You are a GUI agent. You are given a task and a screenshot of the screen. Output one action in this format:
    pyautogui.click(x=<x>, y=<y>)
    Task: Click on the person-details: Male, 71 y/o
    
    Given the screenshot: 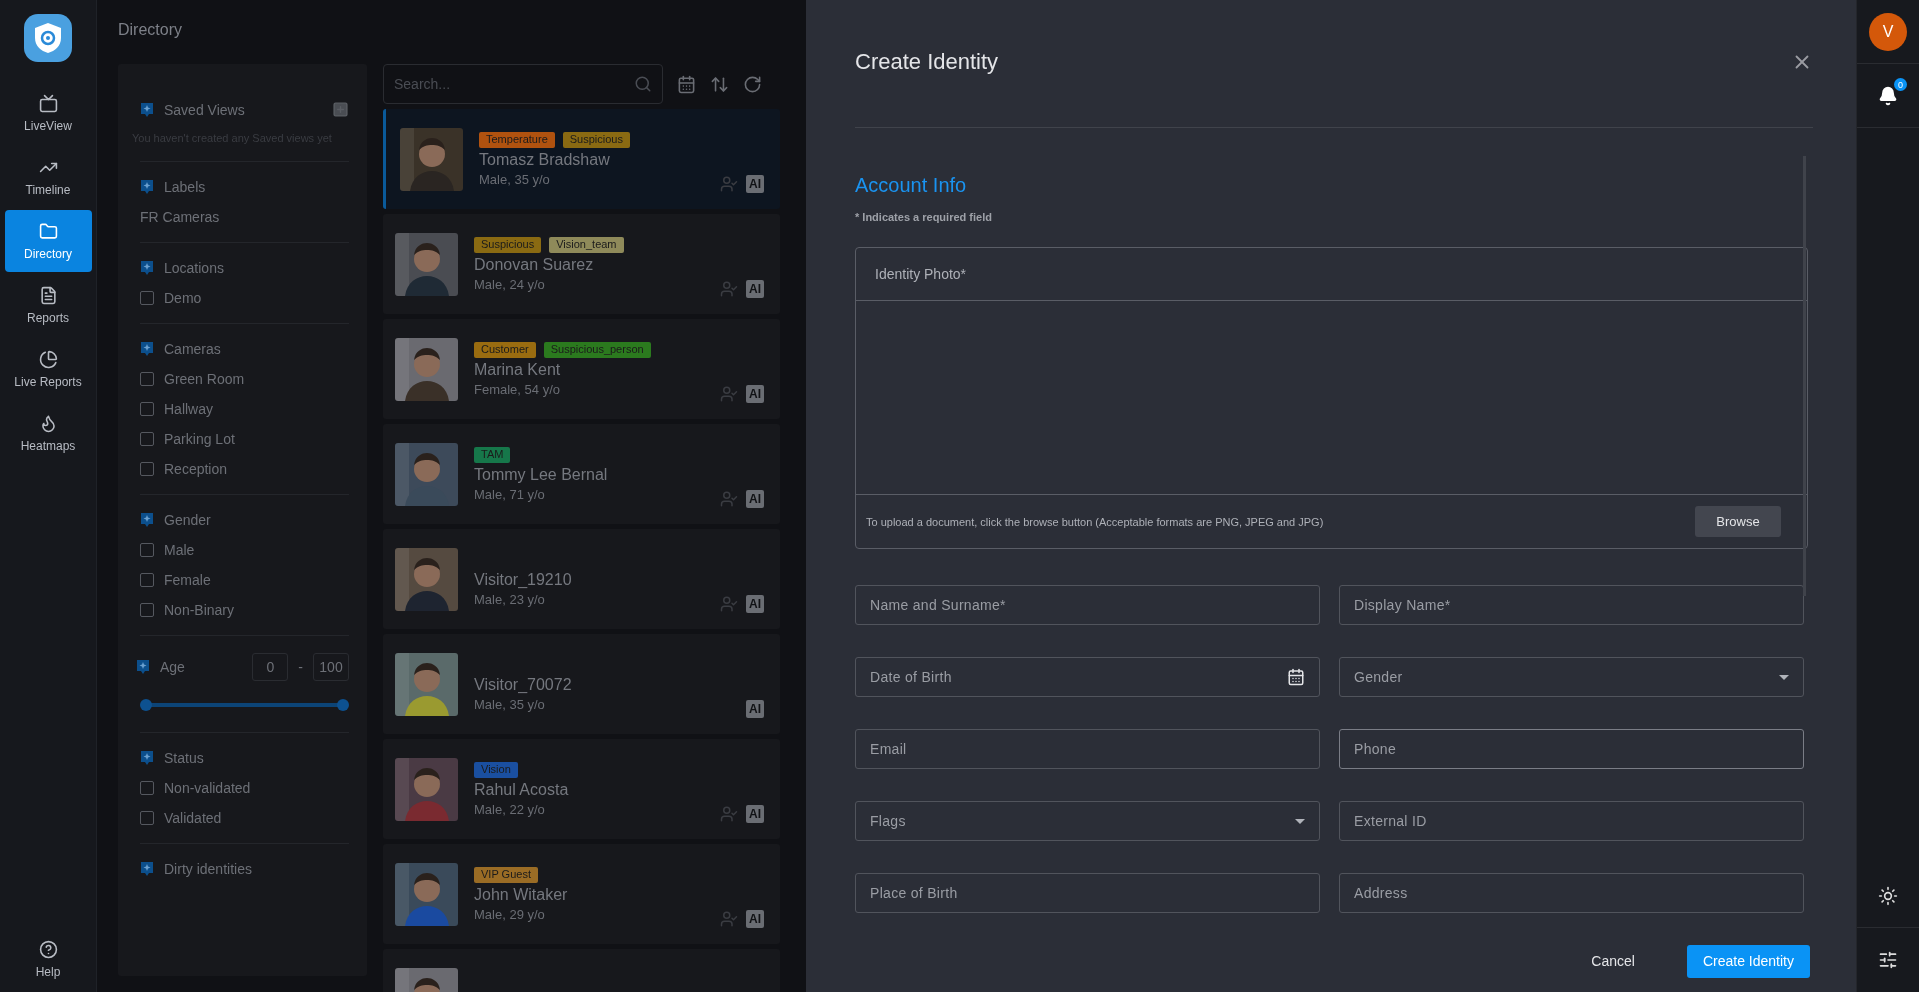 What is the action you would take?
    pyautogui.click(x=509, y=494)
    